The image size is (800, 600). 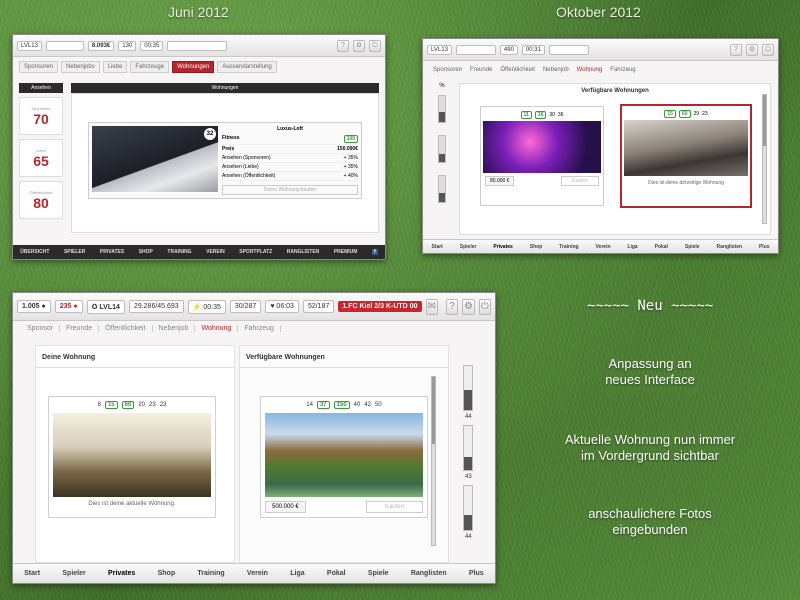 I want to click on old-nav-item: PRIVATES, so click(x=112, y=252).